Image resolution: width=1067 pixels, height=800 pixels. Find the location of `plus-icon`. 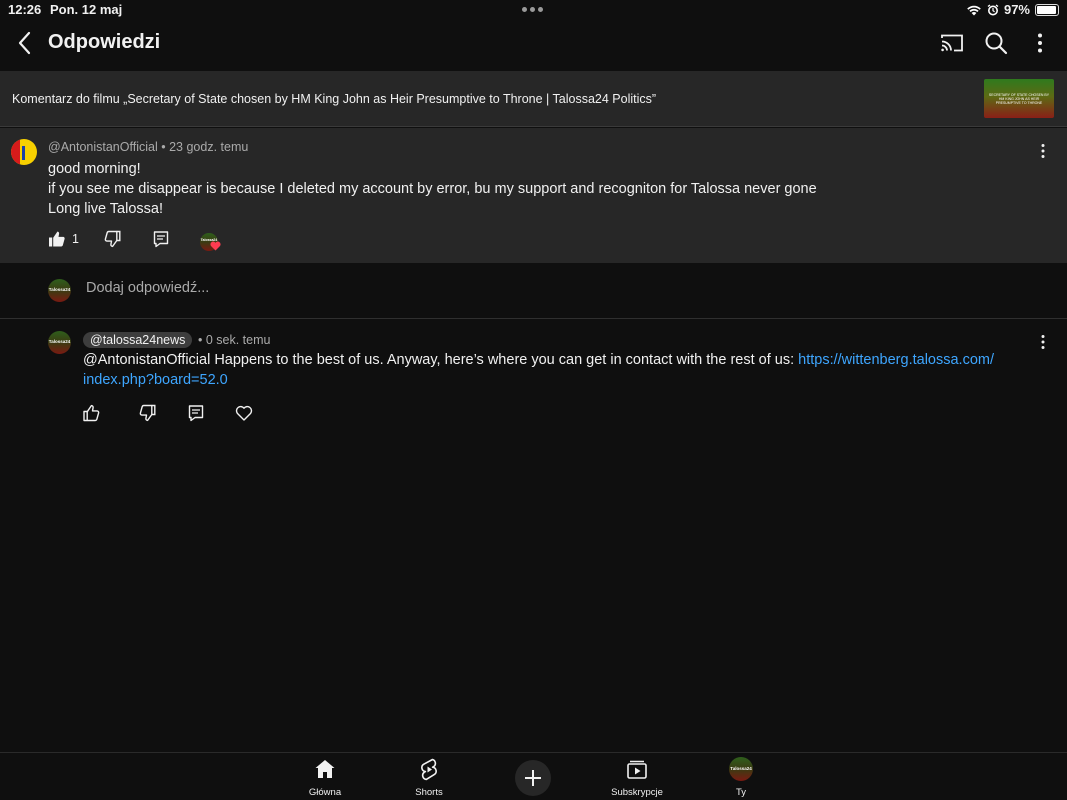

plus-icon is located at coordinates (533, 778).